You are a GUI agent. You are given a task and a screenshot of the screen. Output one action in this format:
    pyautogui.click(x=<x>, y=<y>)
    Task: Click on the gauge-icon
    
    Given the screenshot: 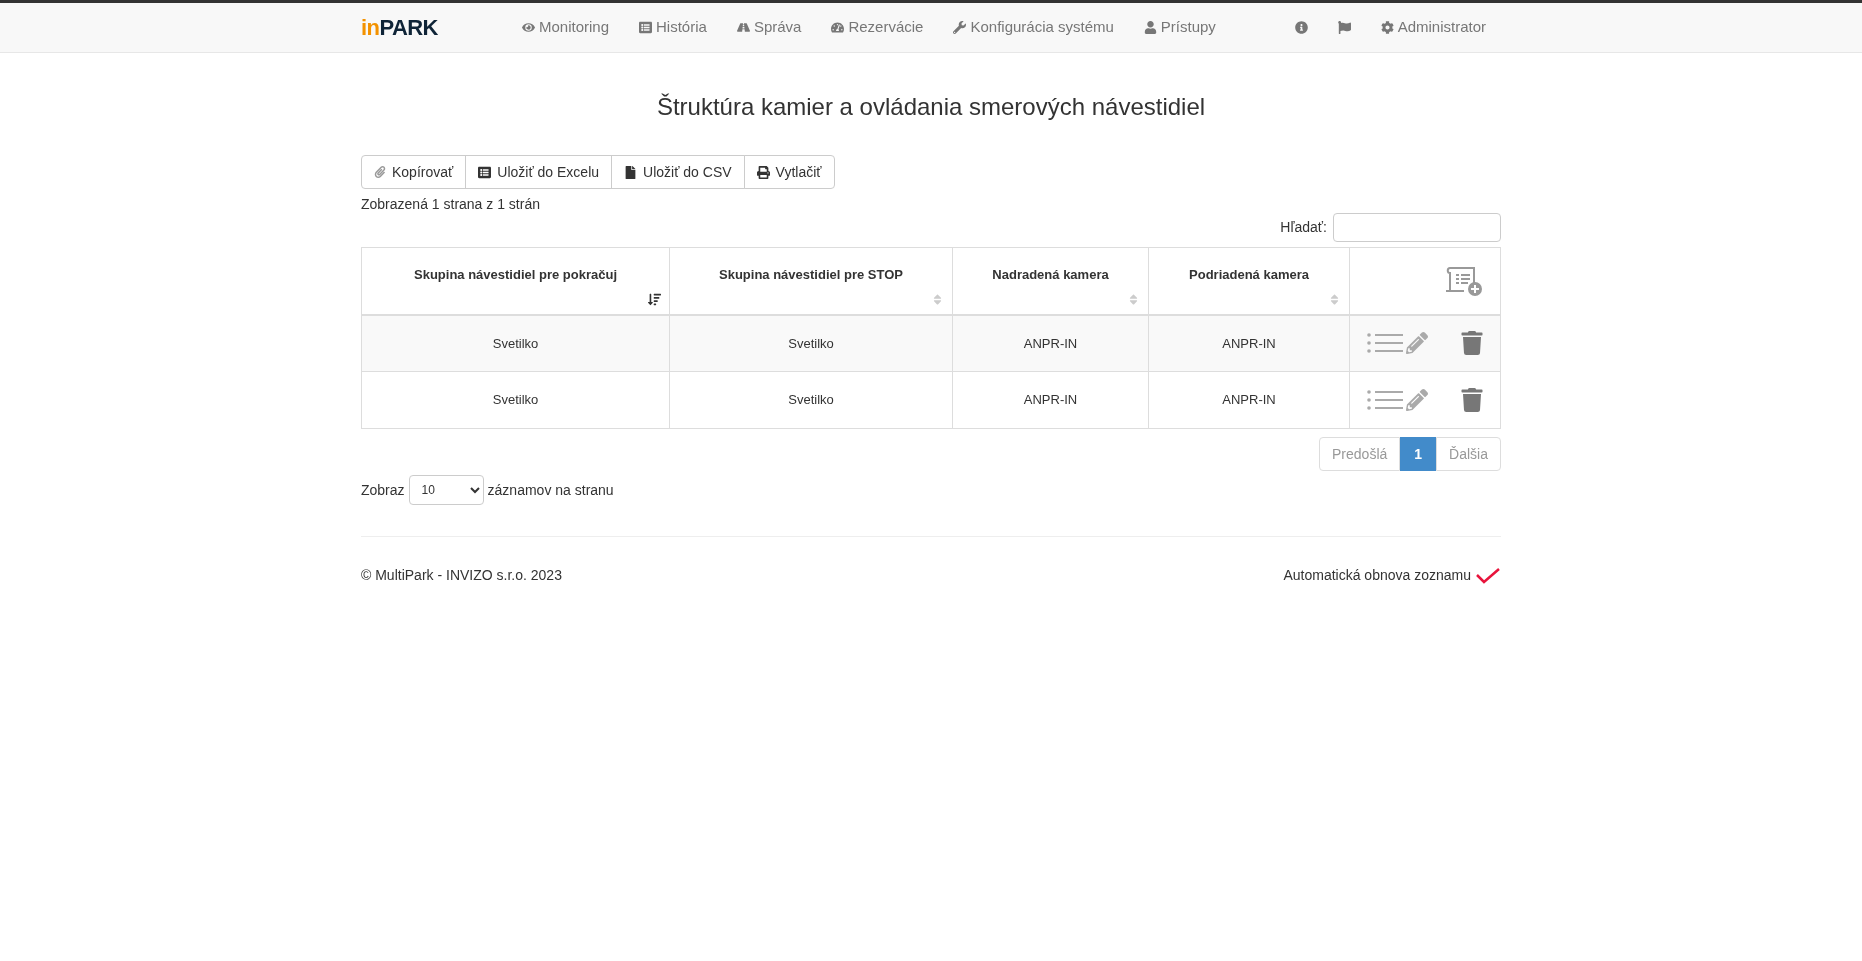 What is the action you would take?
    pyautogui.click(x=838, y=27)
    